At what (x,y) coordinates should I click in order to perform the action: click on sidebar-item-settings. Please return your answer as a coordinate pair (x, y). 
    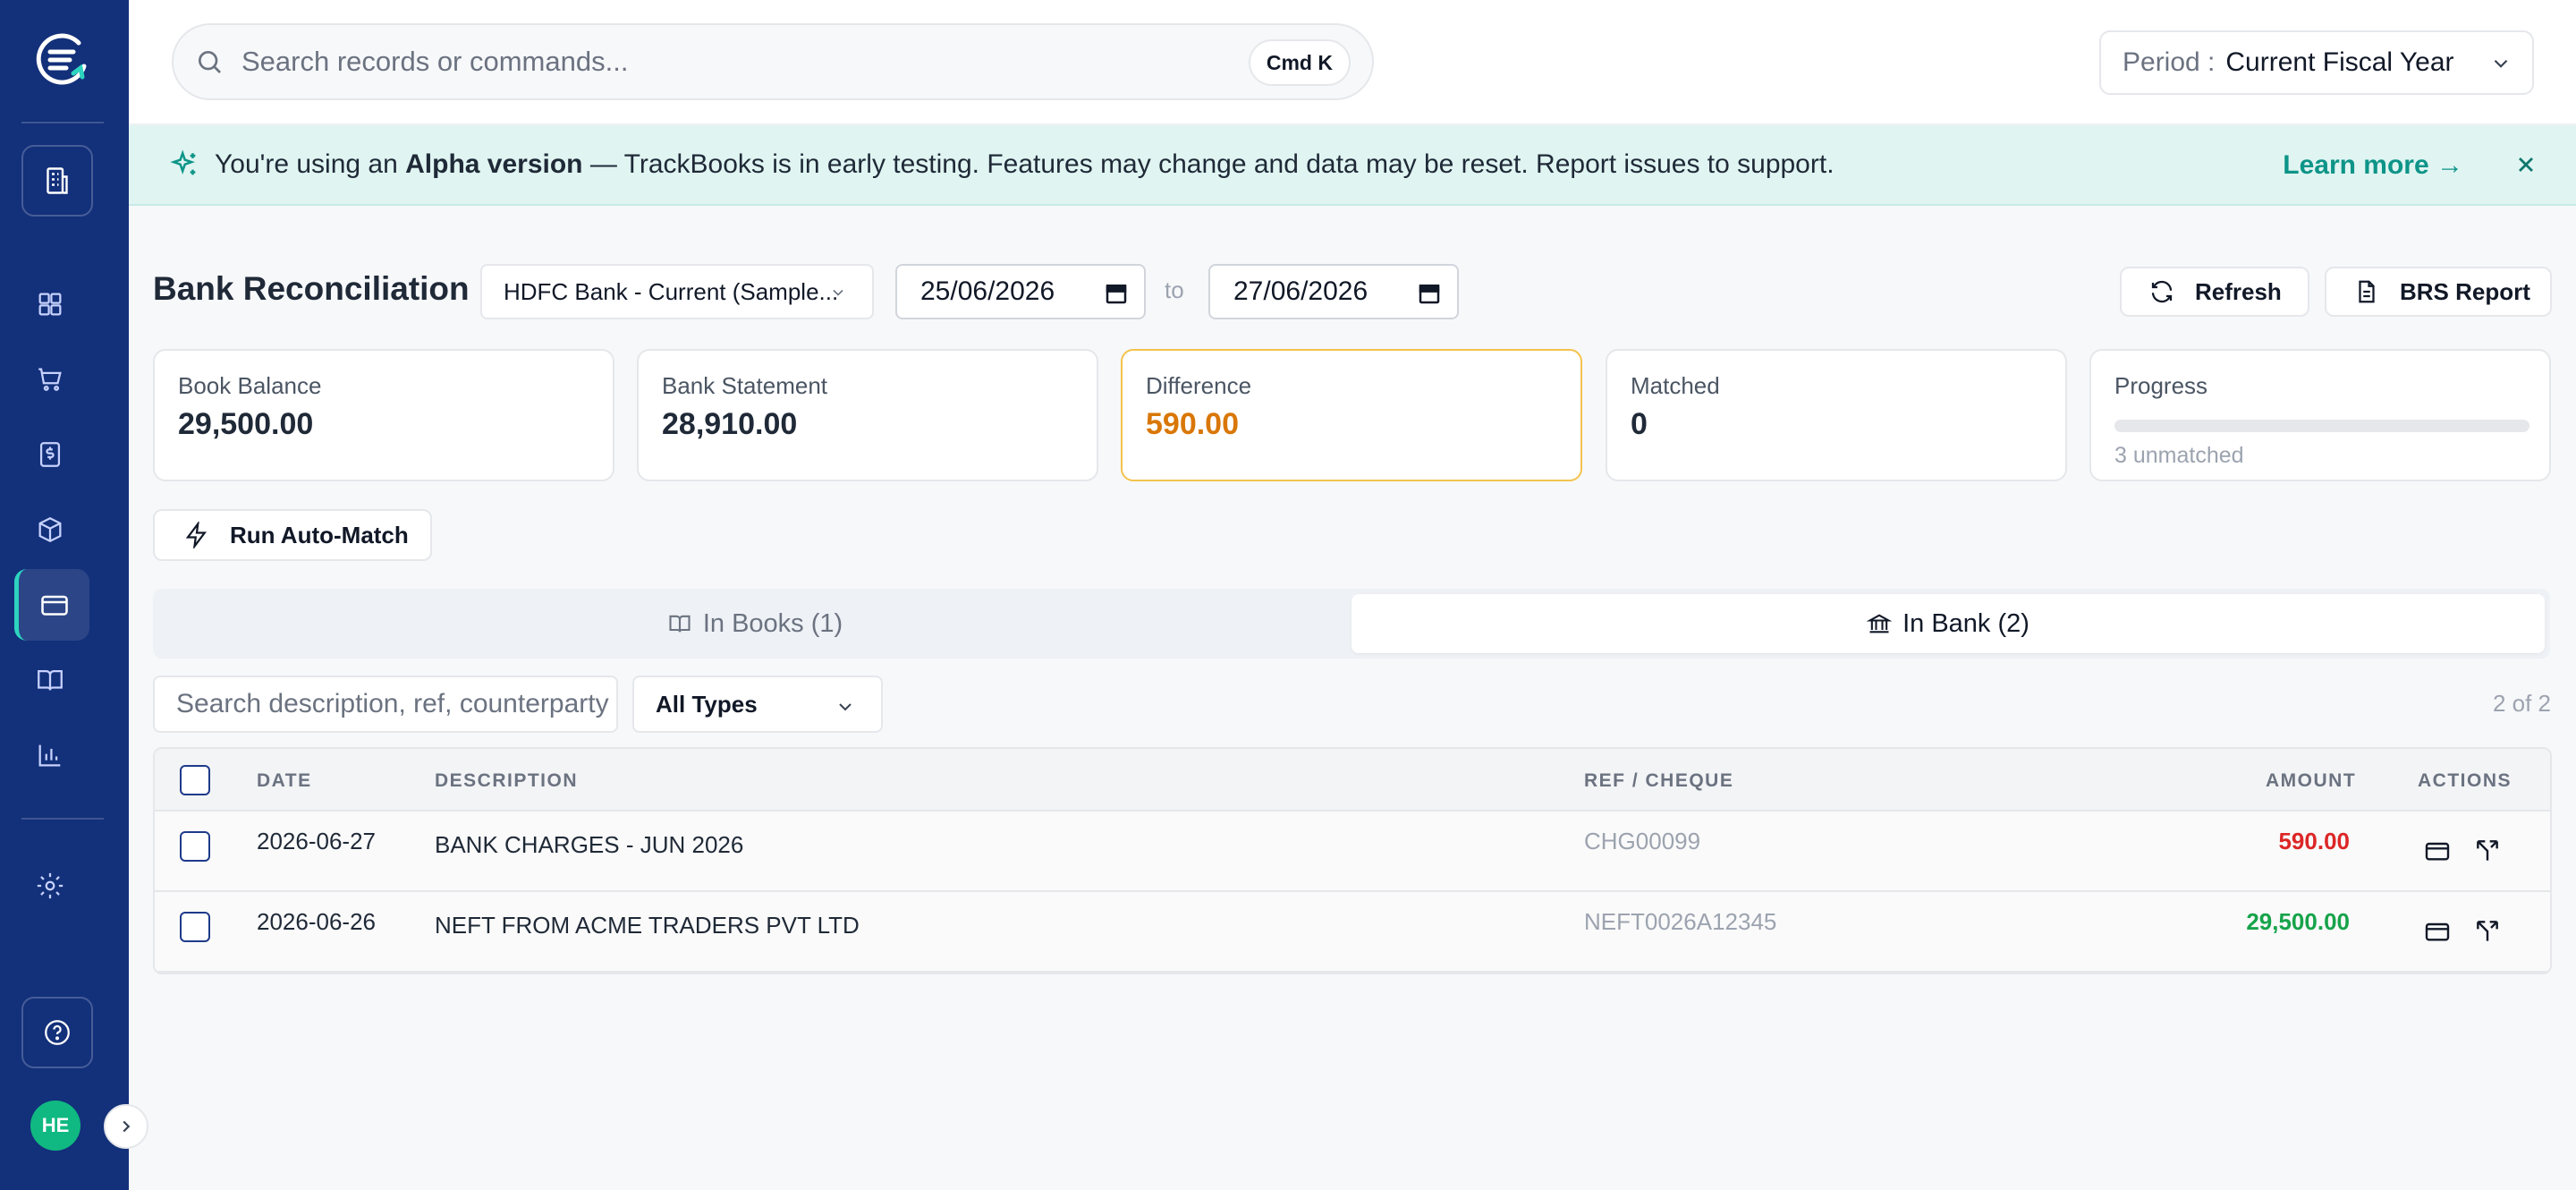
    Looking at the image, I should click on (50, 886).